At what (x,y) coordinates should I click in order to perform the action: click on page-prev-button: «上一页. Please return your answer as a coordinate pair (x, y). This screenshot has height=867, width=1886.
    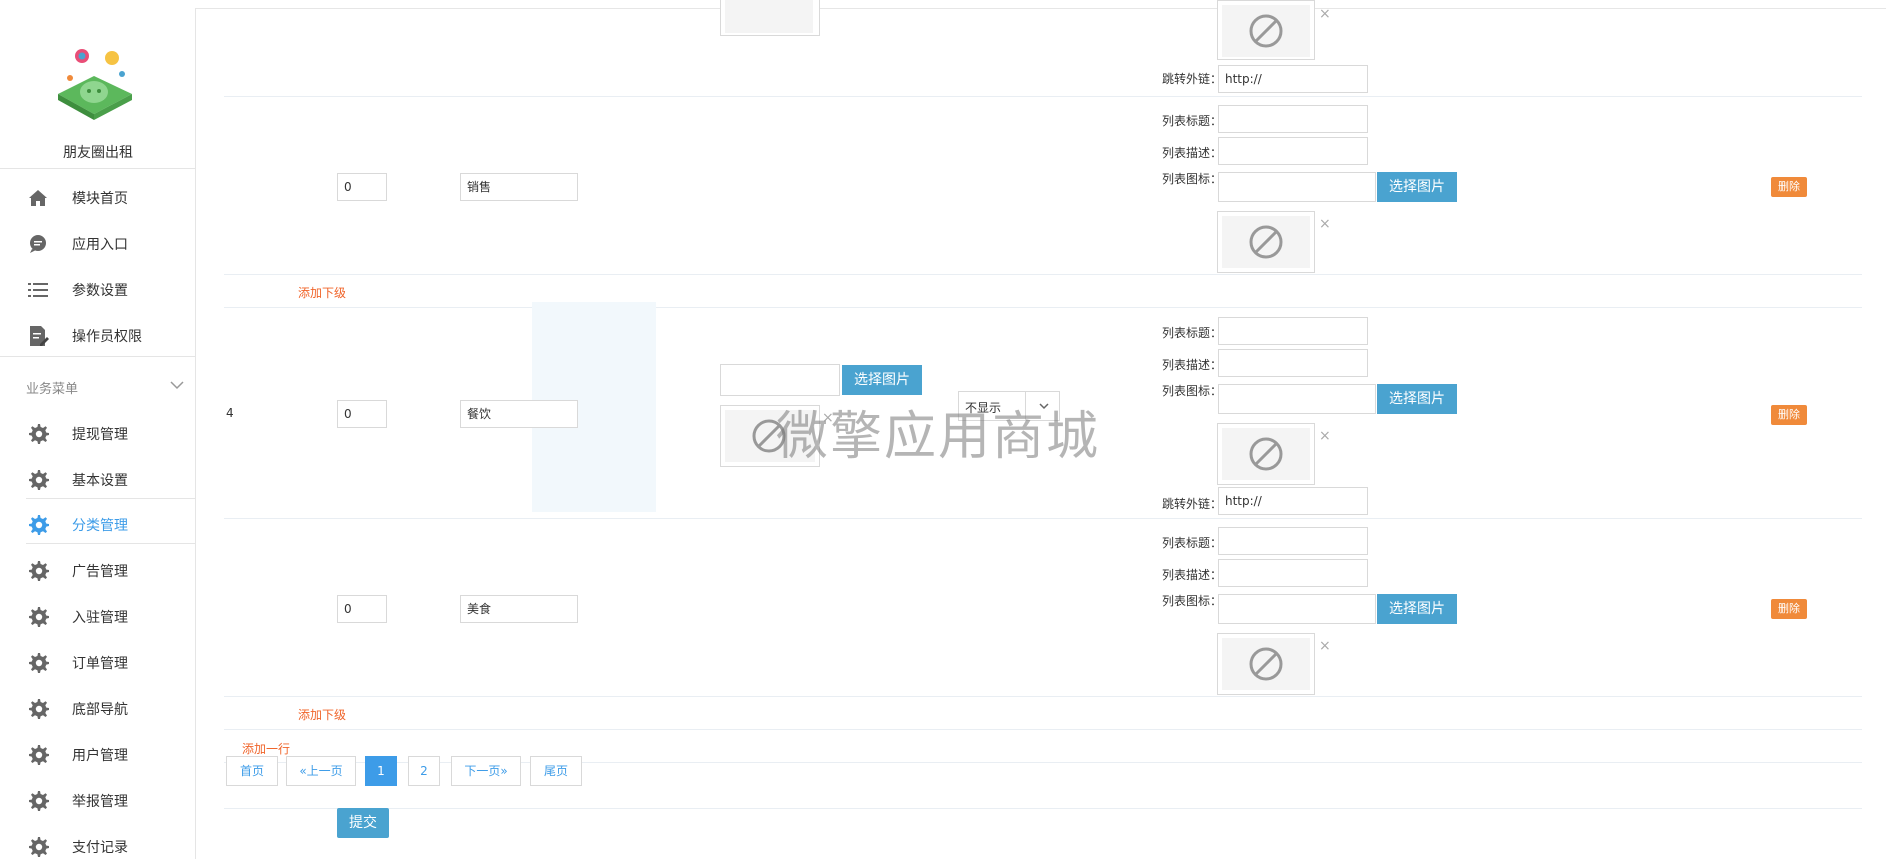
    Looking at the image, I should click on (321, 771).